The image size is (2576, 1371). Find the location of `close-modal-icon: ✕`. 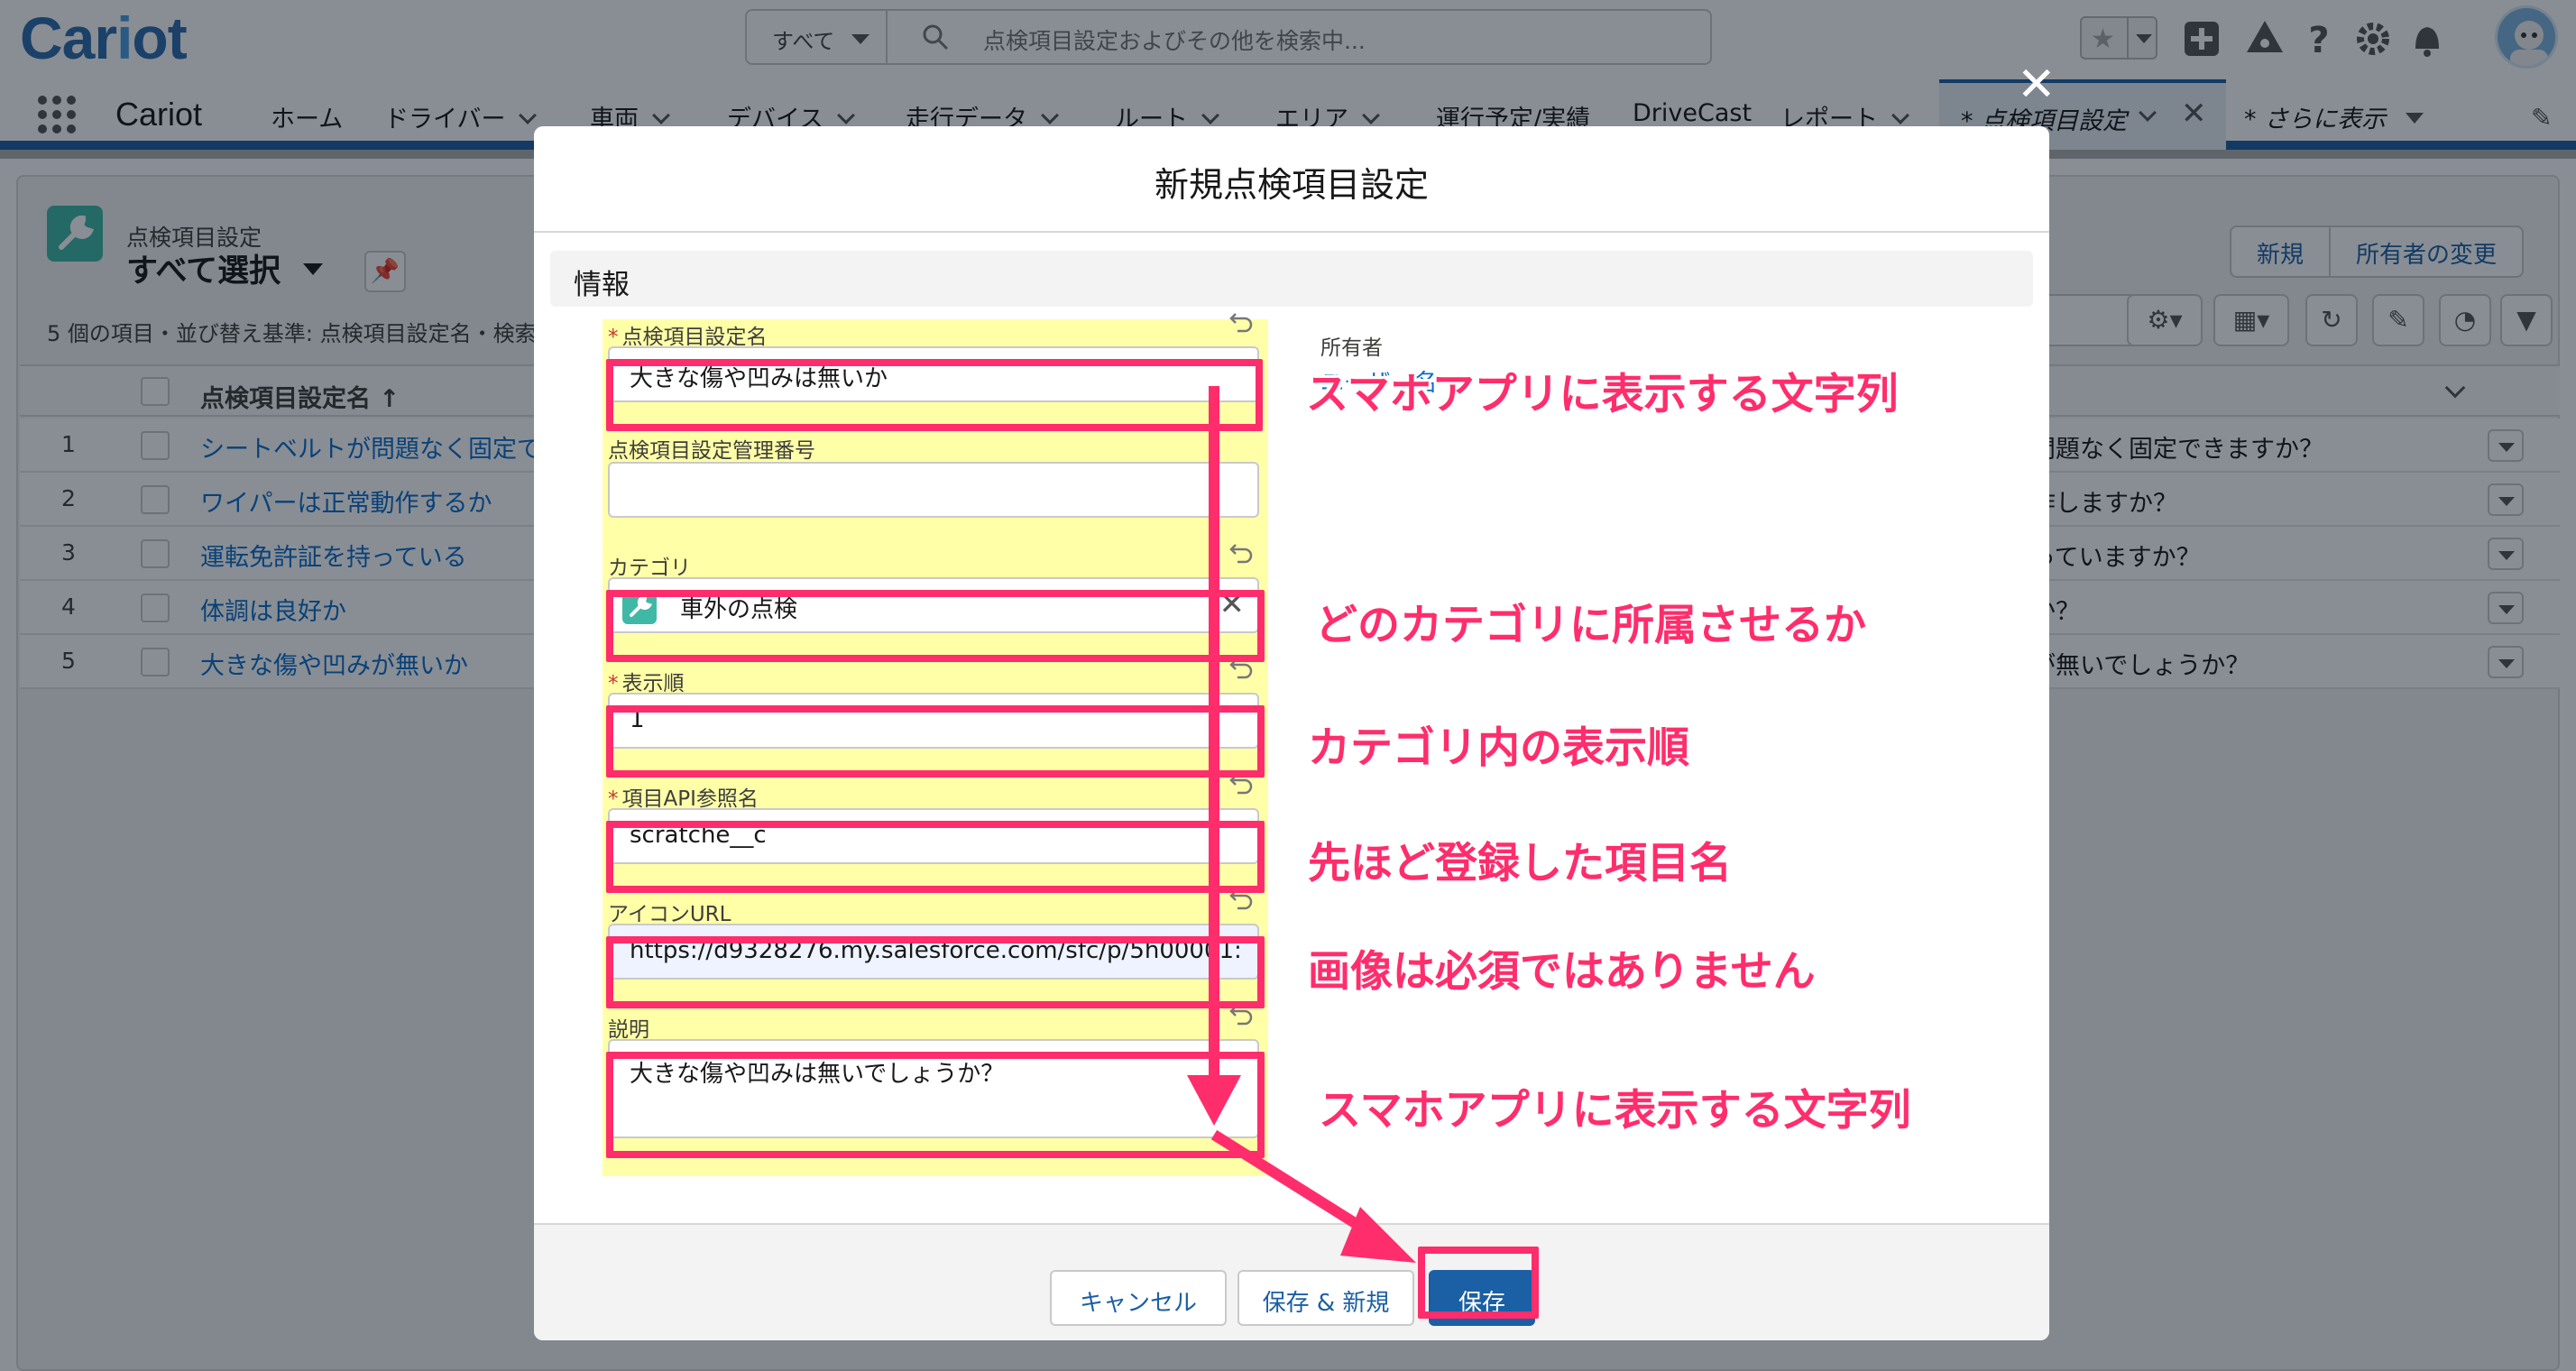

close-modal-icon: ✕ is located at coordinates (2036, 84).